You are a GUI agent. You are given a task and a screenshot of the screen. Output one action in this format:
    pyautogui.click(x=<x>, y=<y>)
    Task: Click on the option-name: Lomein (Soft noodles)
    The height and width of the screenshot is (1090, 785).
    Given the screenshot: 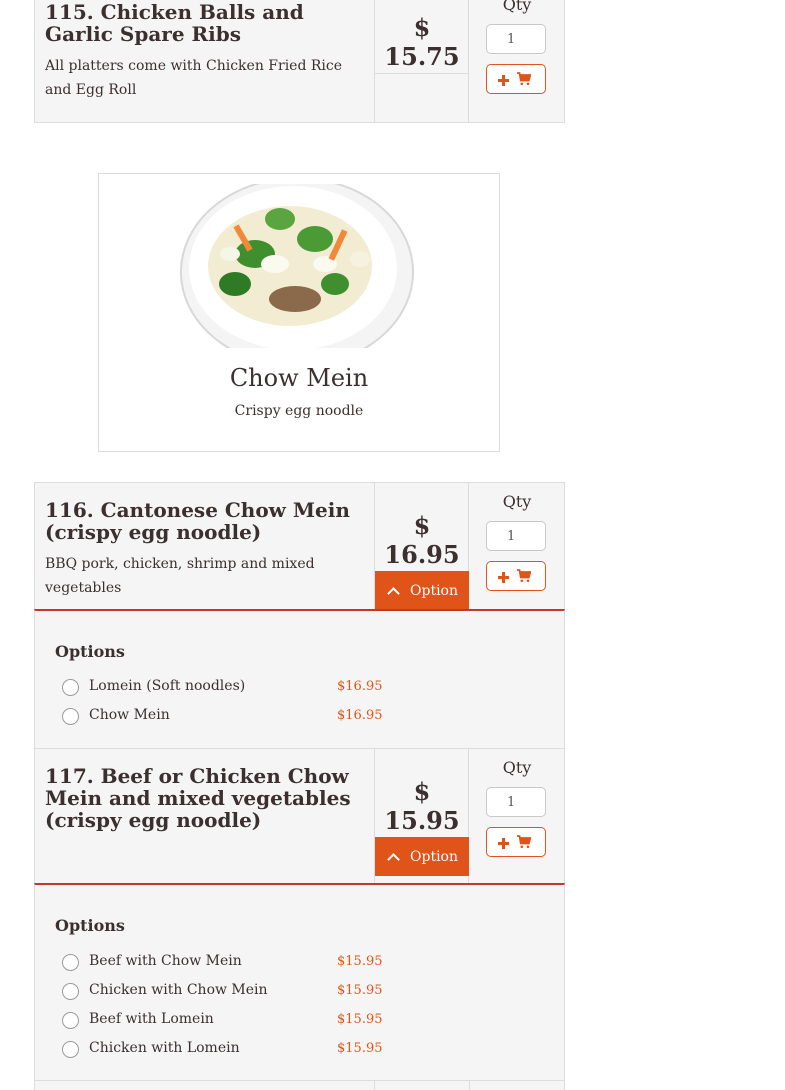 What is the action you would take?
    pyautogui.click(x=167, y=686)
    